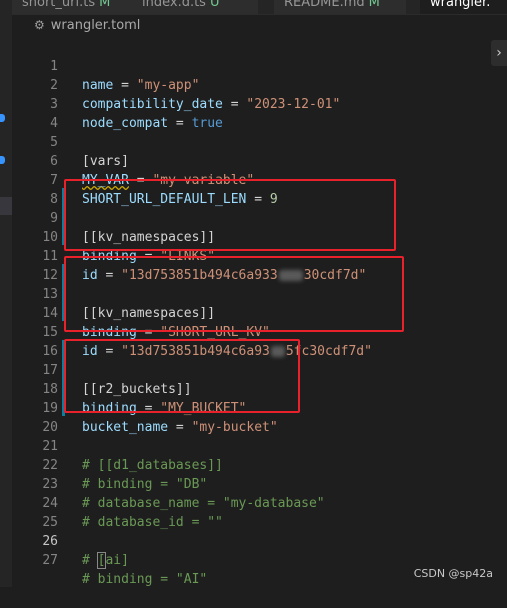 The width and height of the screenshot is (507, 608). What do you see at coordinates (203, 503) in the screenshot?
I see `toml-comment: # database_name = "my-database"` at bounding box center [203, 503].